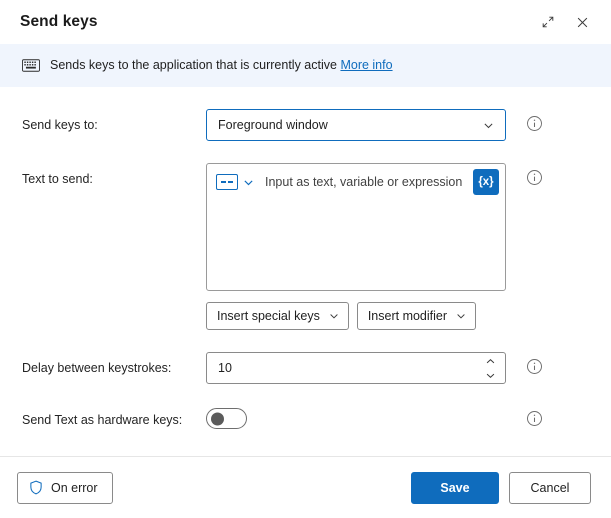  What do you see at coordinates (74, 487) in the screenshot?
I see `on-error-label: On error` at bounding box center [74, 487].